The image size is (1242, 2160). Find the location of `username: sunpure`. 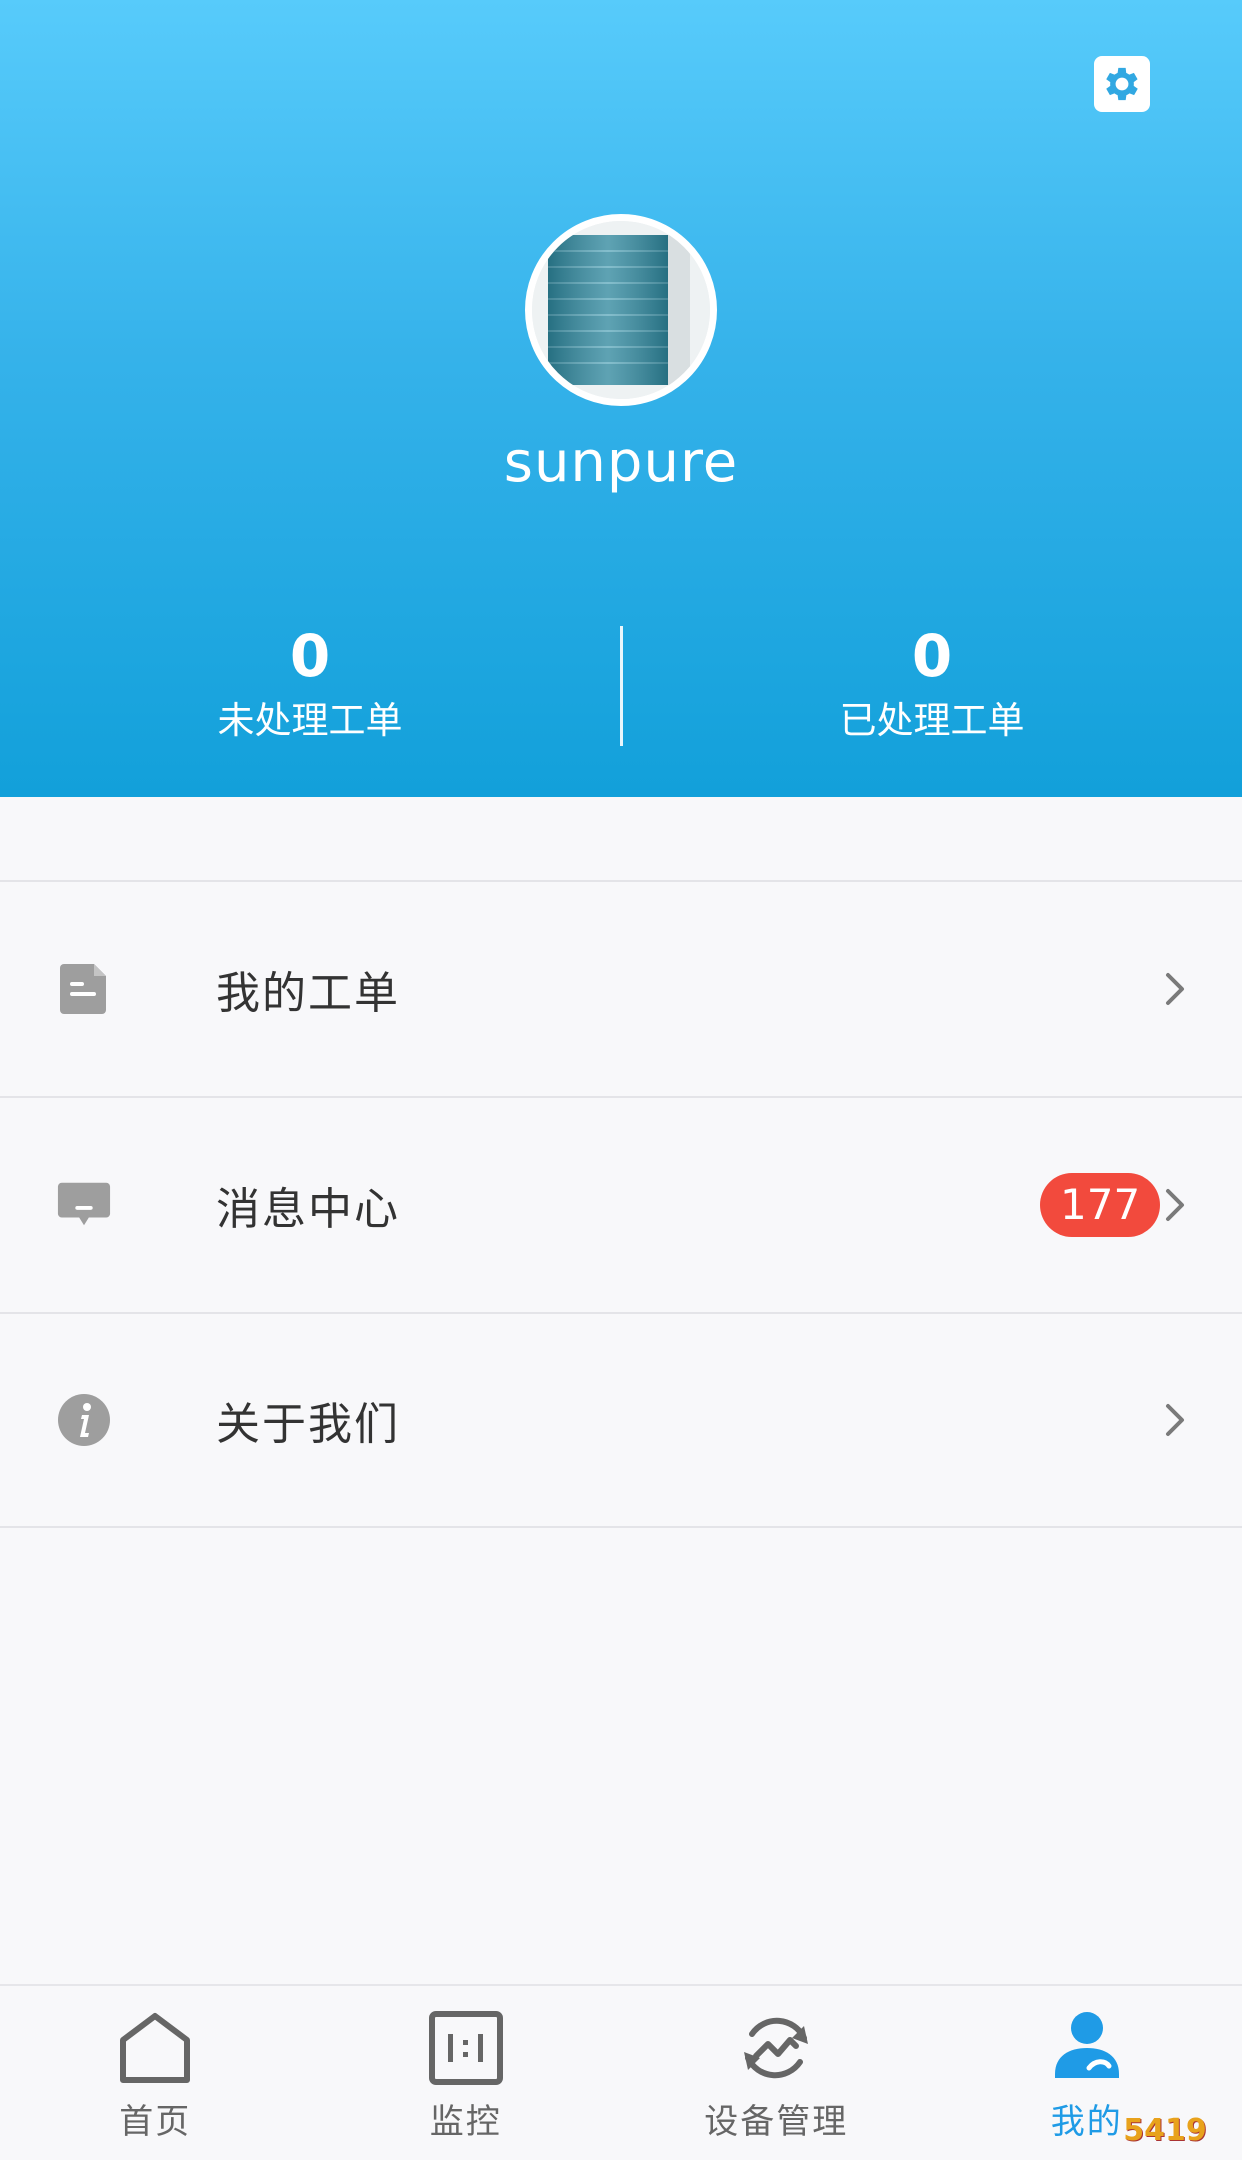

username: sunpure is located at coordinates (621, 462).